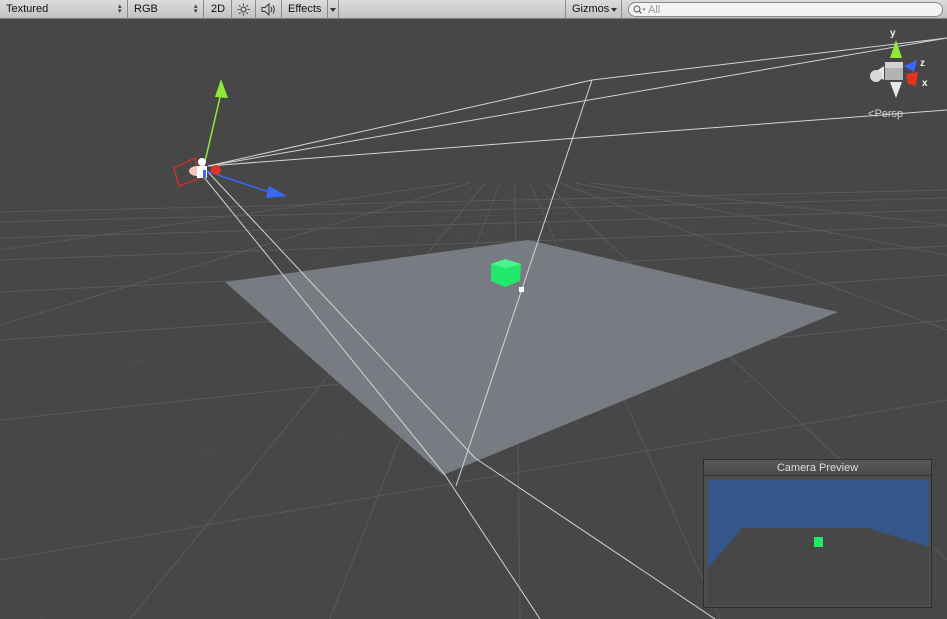 The image size is (947, 619). I want to click on mode-2d-button: 2D, so click(218, 9).